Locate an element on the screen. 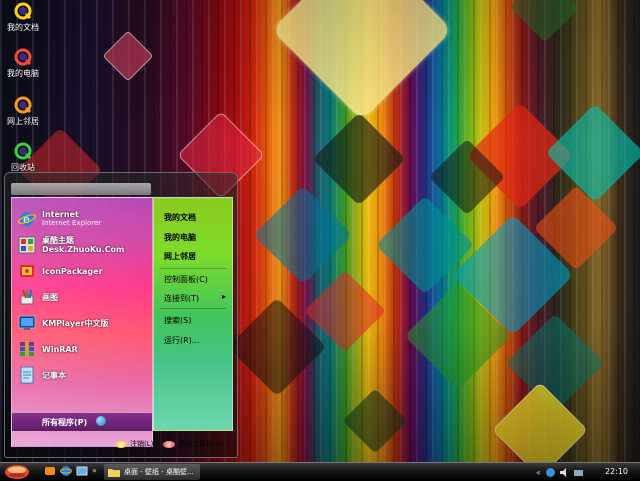 Image resolution: width=640 pixels, height=481 pixels. tray-app-icon is located at coordinates (550, 472).